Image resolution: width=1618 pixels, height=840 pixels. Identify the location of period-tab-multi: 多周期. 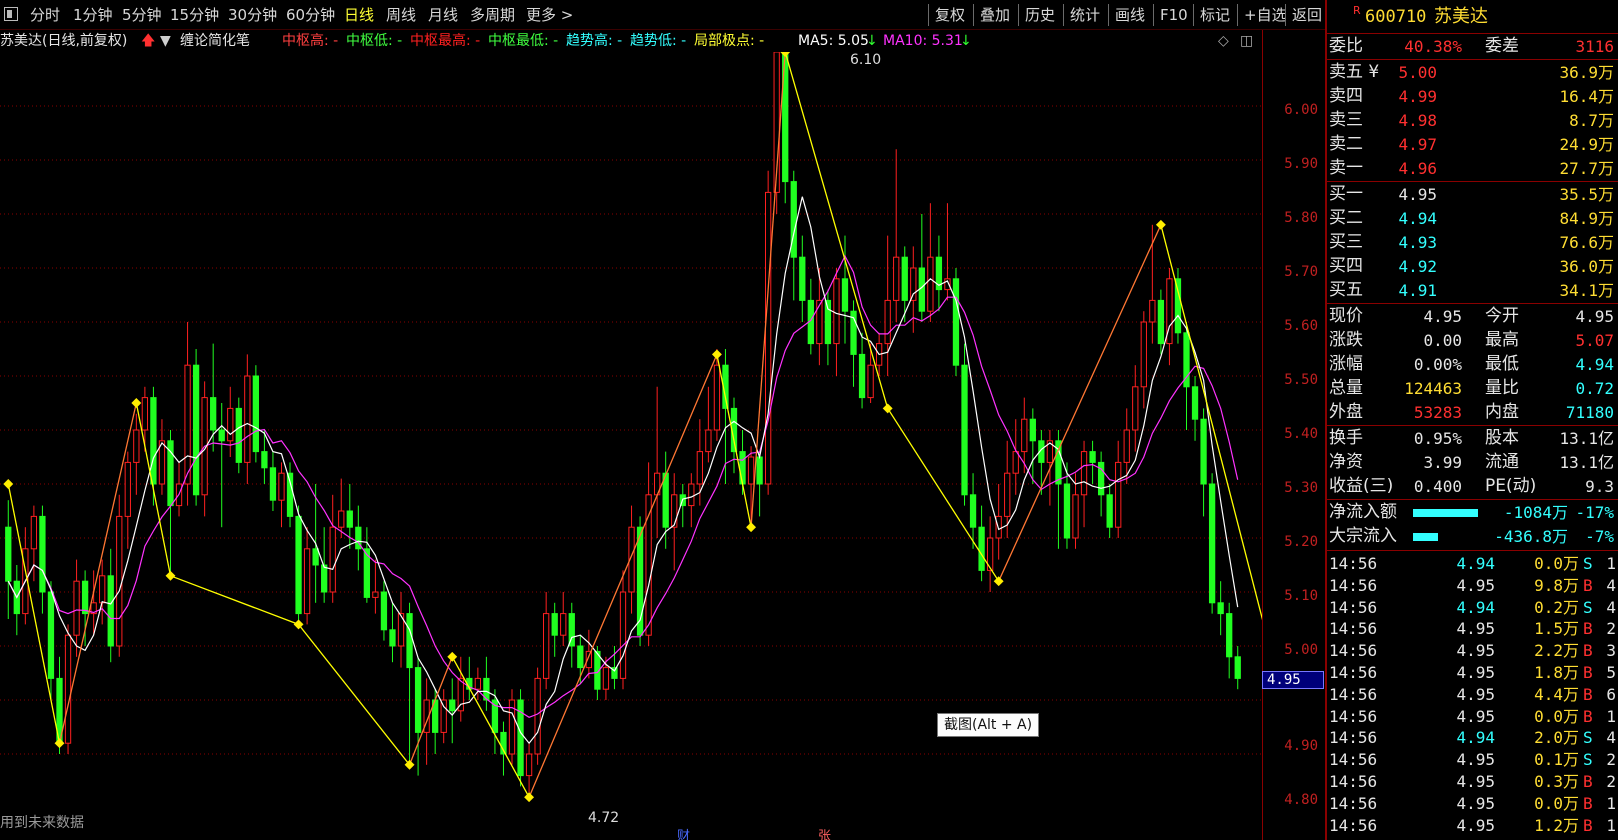
(492, 15).